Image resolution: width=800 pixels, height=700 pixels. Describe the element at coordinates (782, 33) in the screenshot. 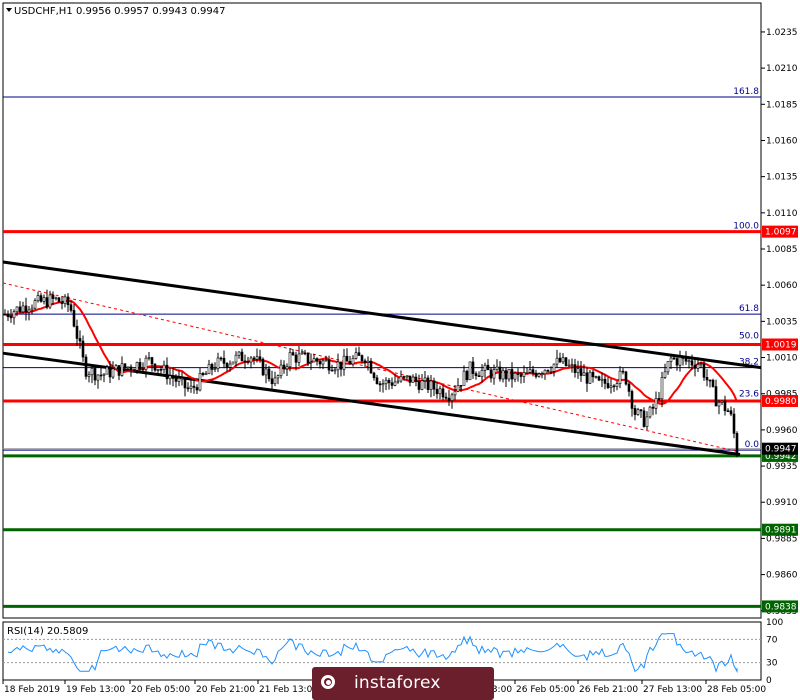

I see `y-tick-label: 1.0235` at that location.